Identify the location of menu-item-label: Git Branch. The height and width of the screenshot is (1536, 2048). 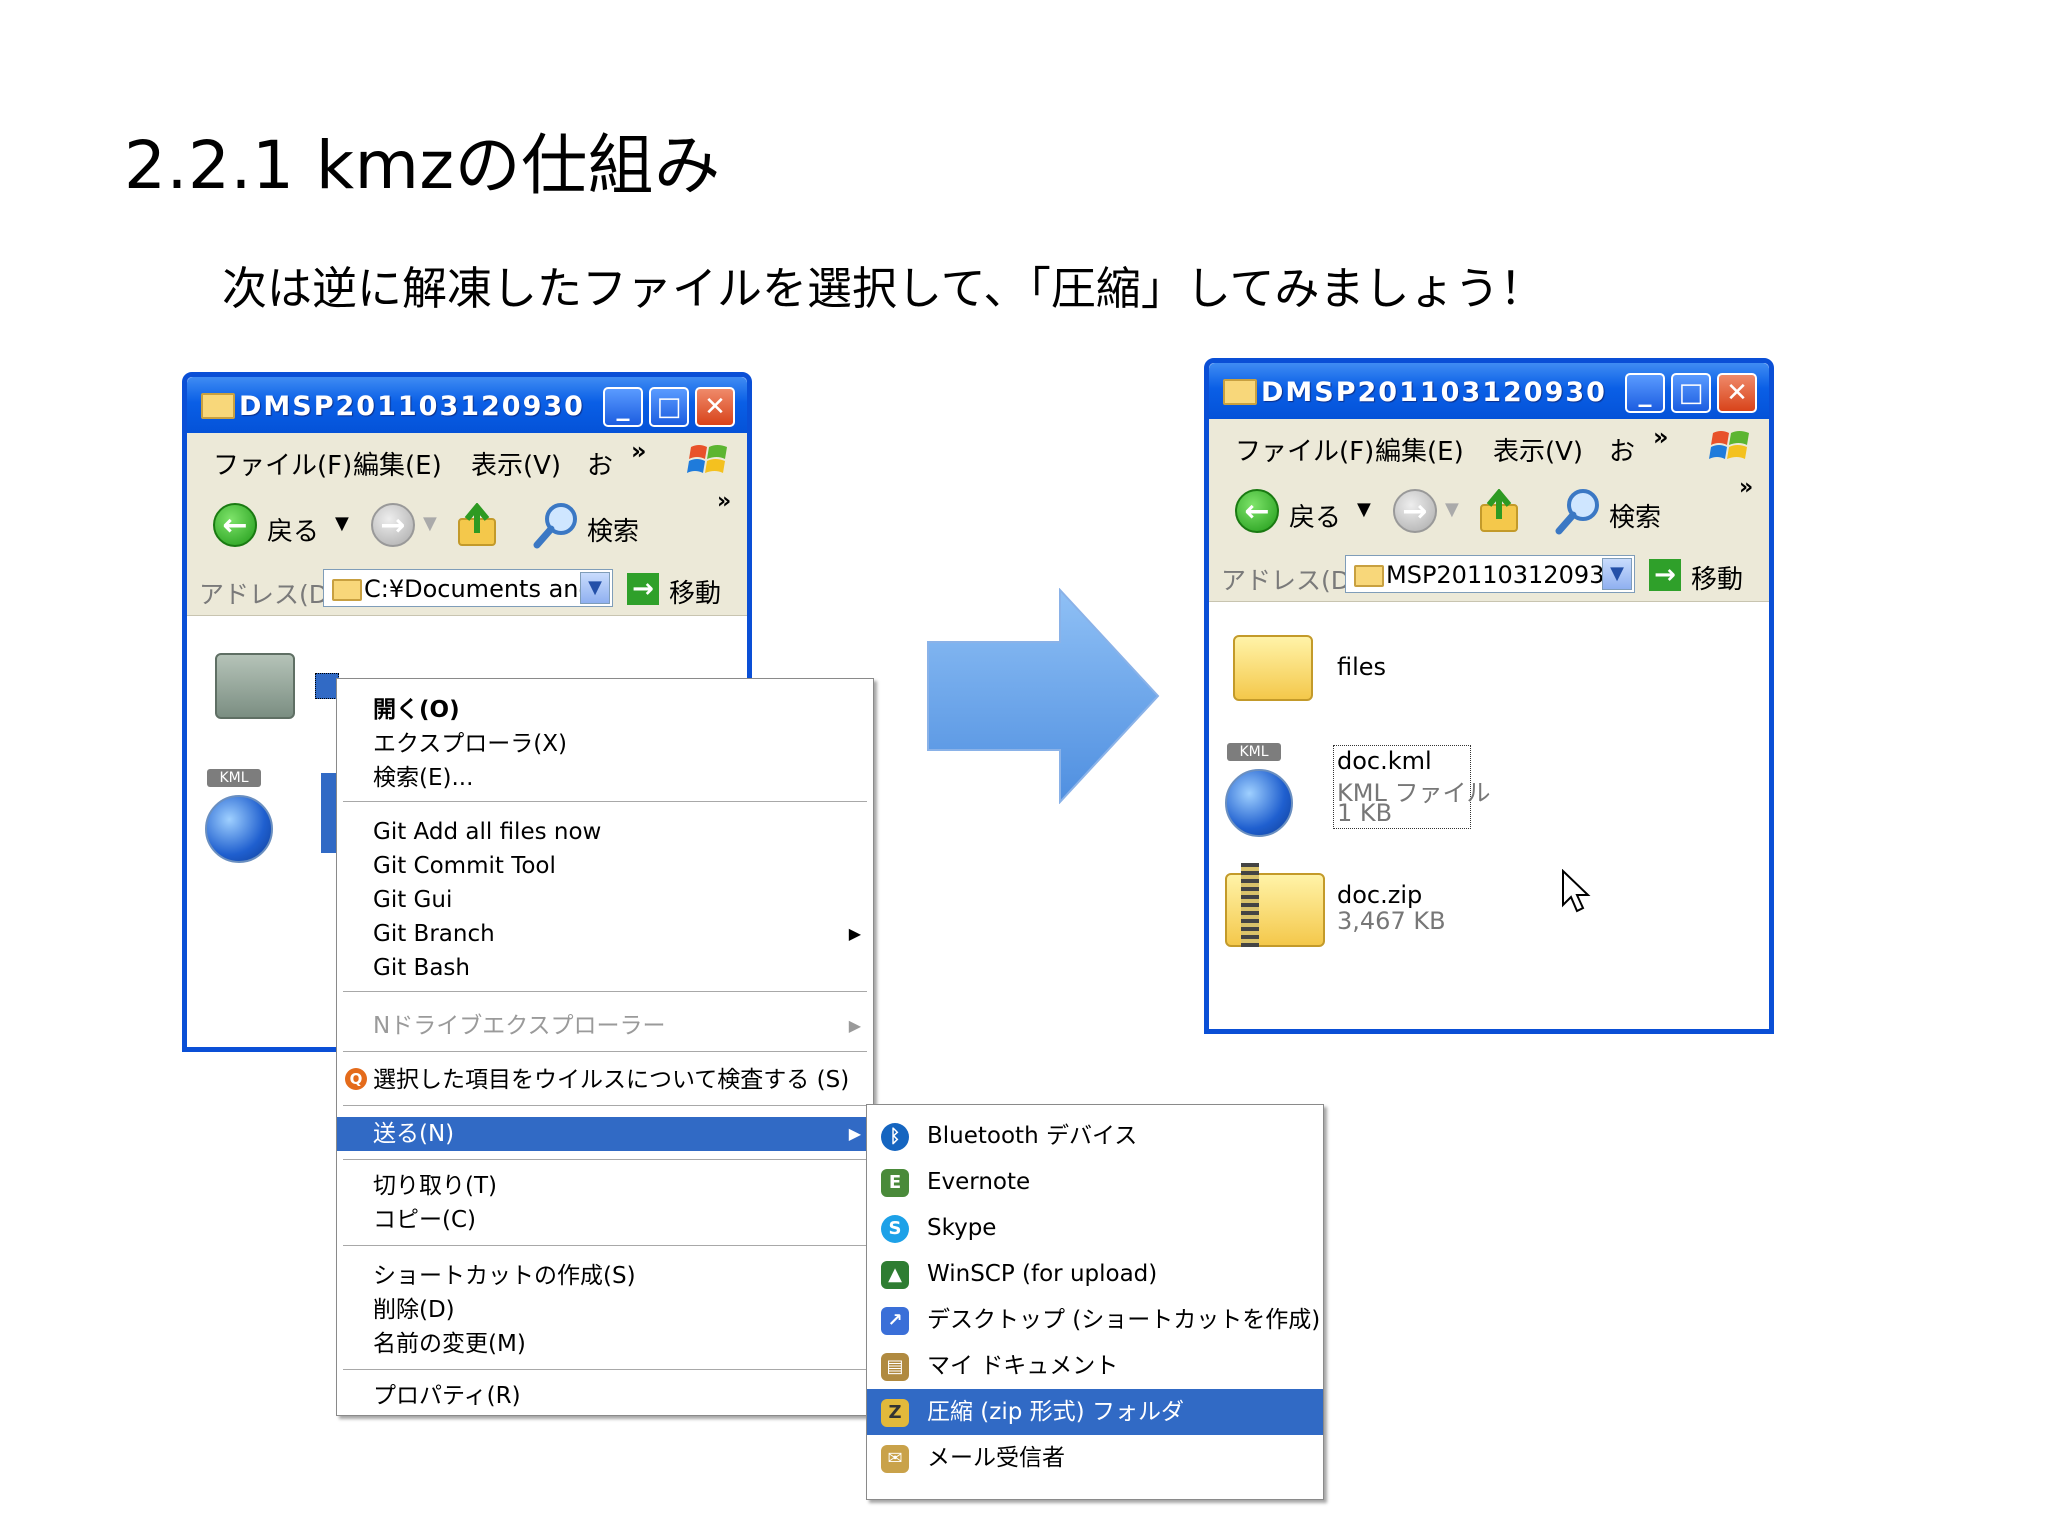
(434, 934).